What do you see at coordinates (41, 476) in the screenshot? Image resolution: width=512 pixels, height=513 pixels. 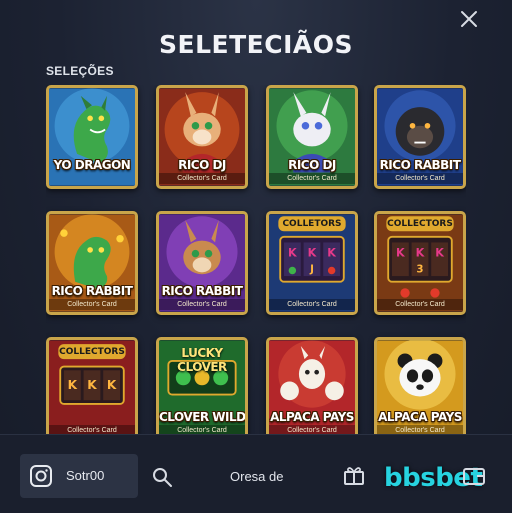 I see `instagram-icon` at bounding box center [41, 476].